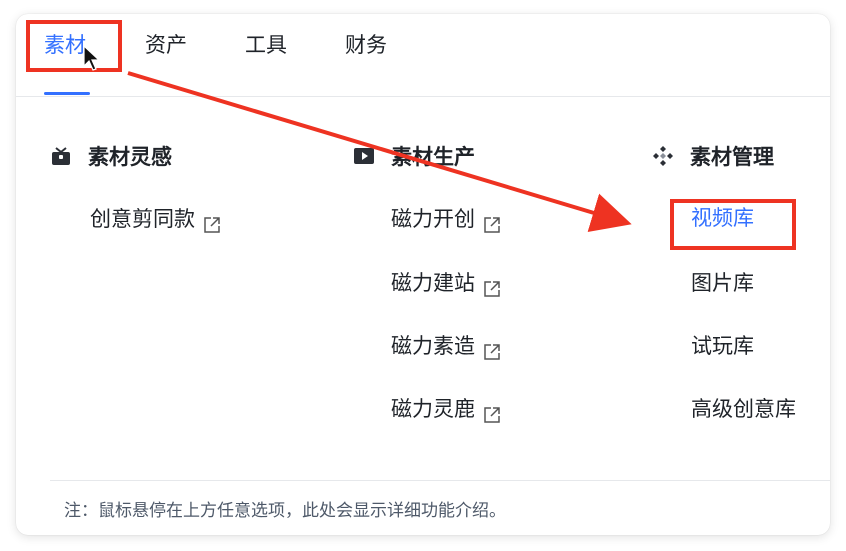  What do you see at coordinates (130, 157) in the screenshot?
I see `column-title: 素材灵感` at bounding box center [130, 157].